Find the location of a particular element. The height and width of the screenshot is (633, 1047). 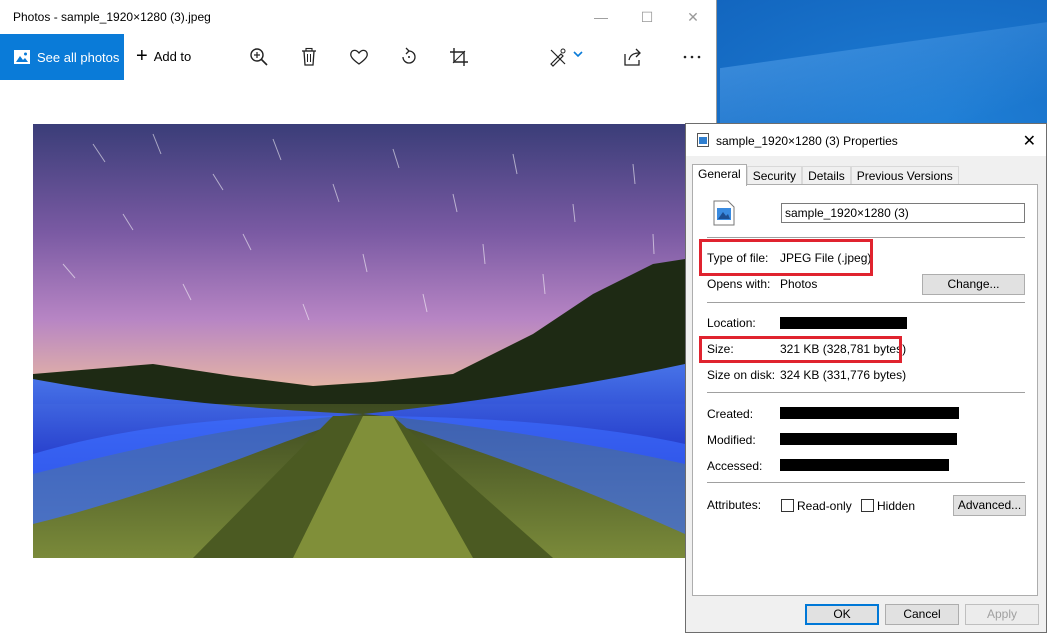

hidden-label: Hidden is located at coordinates (896, 506).